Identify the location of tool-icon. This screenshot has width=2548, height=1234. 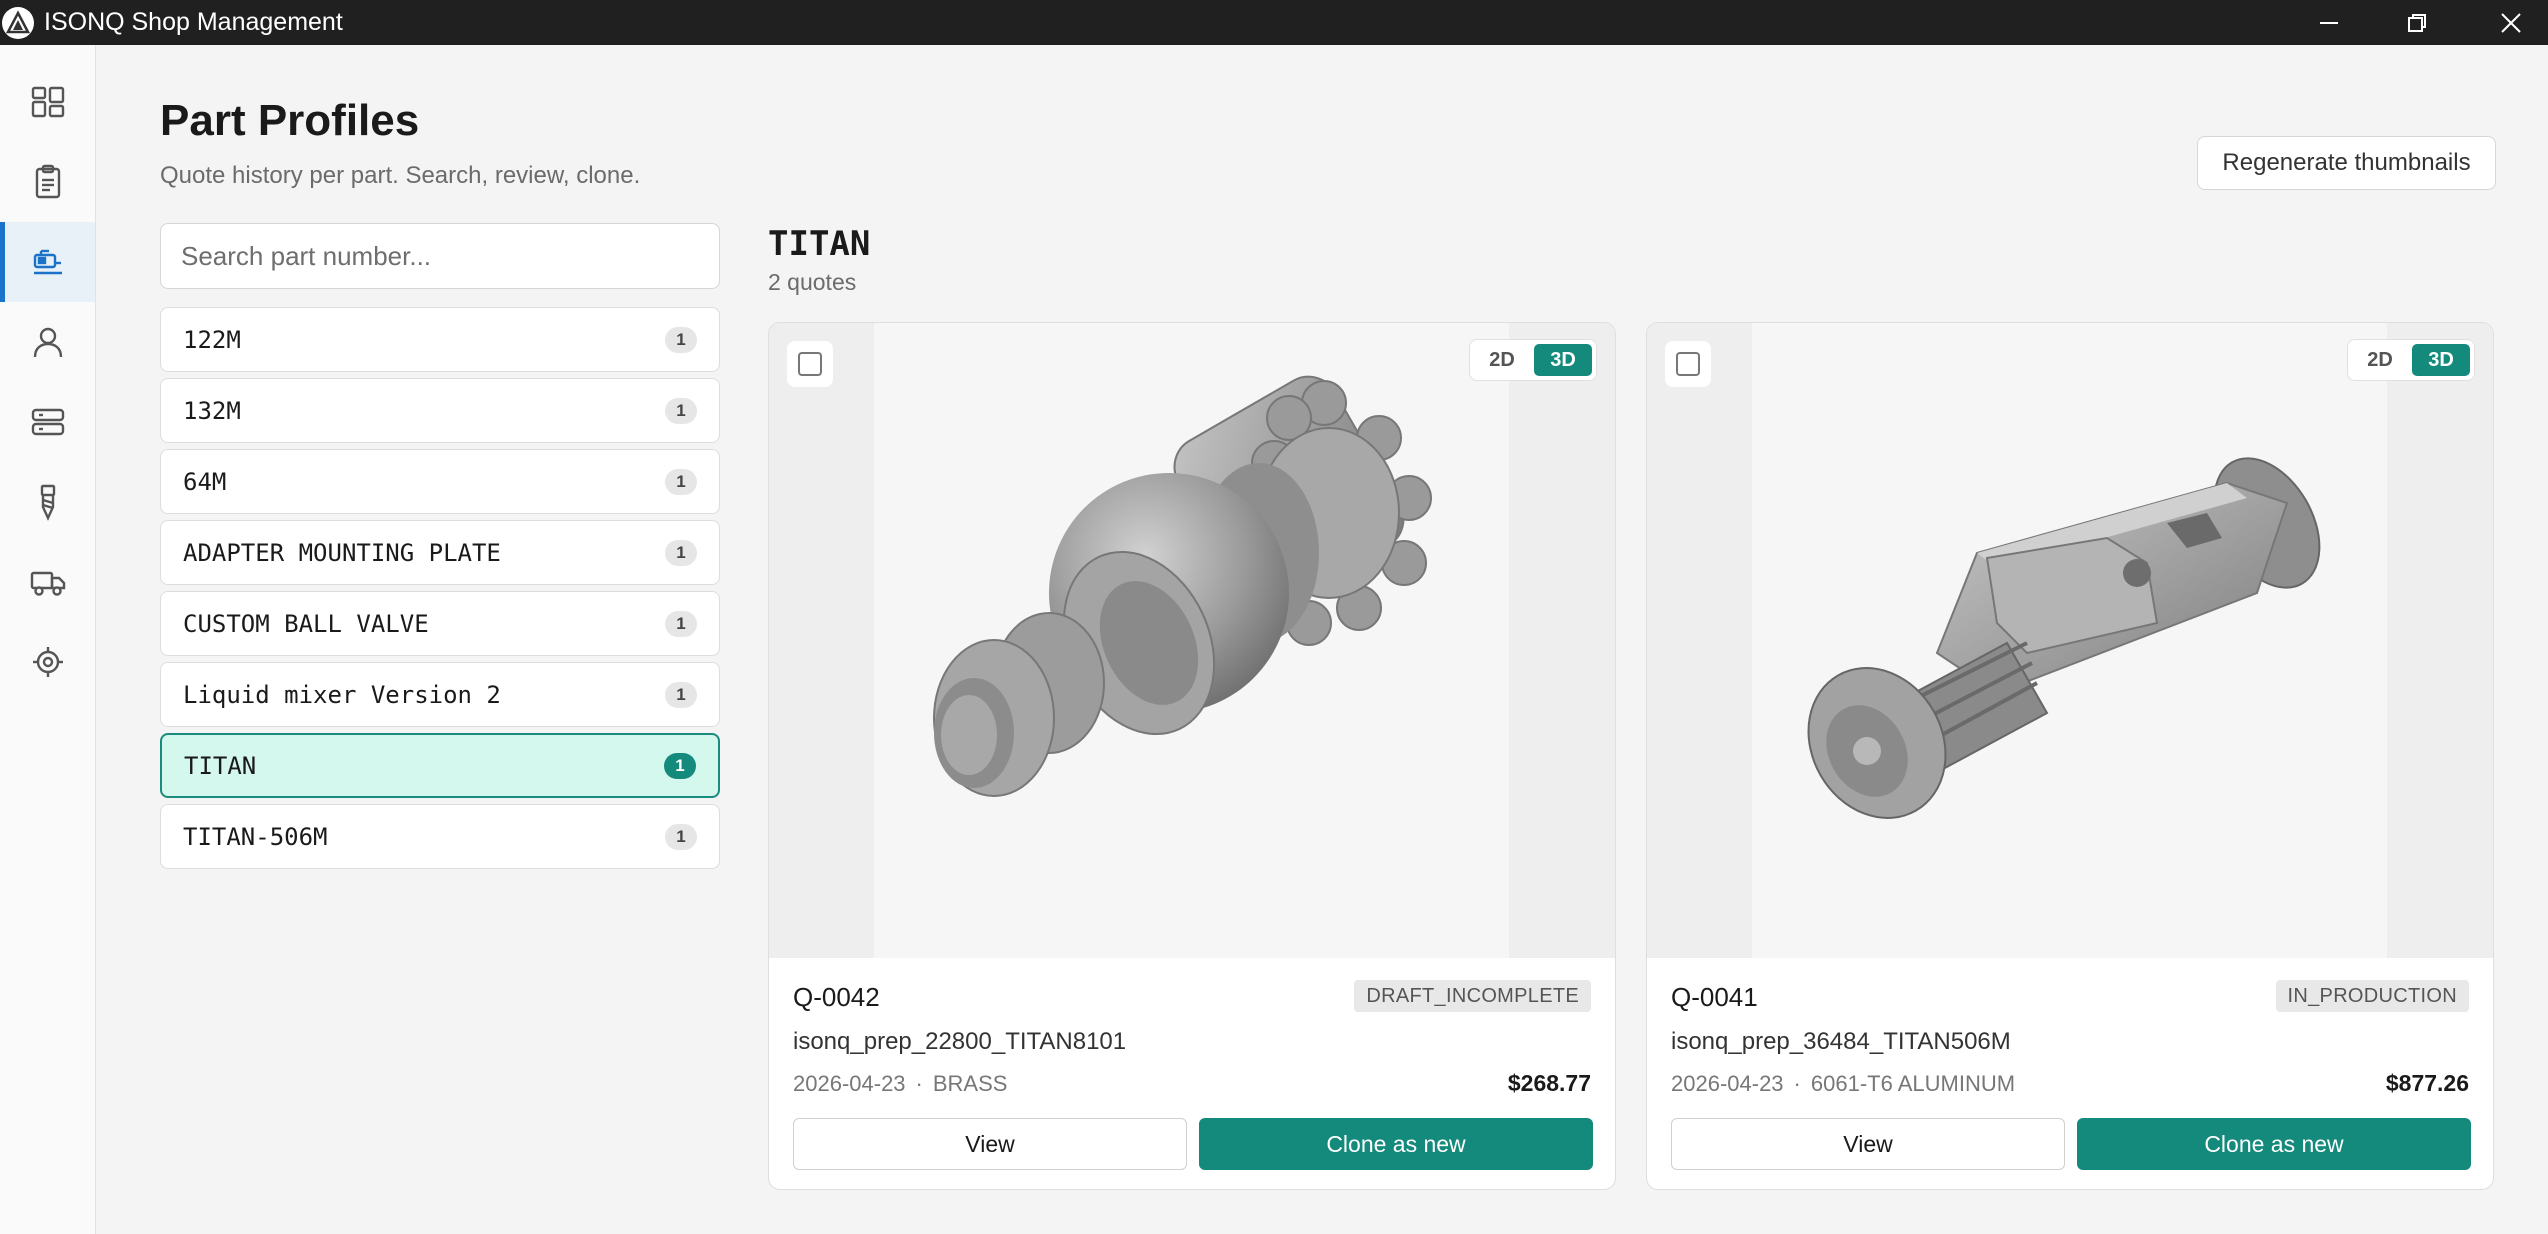
(47, 502).